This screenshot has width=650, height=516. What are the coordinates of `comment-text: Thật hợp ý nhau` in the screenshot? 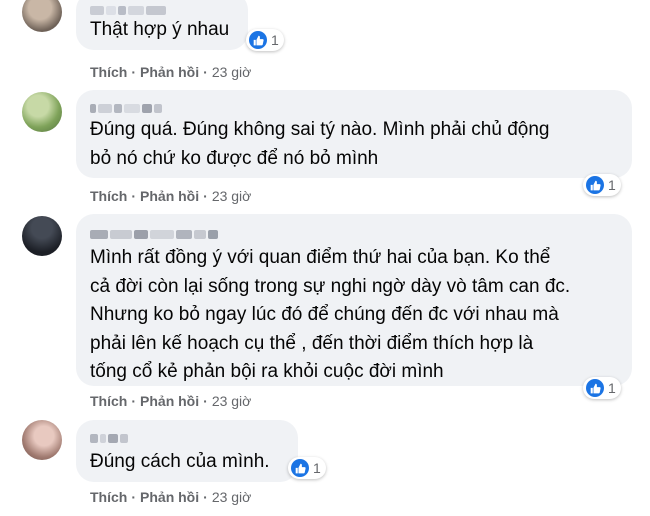 It's located at (160, 29).